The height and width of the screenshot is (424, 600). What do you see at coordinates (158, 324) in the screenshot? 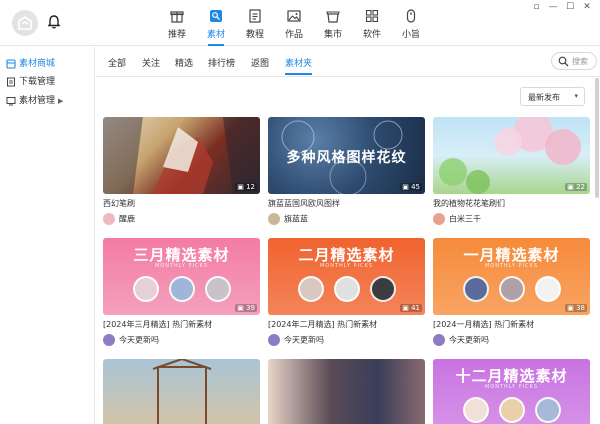
I see `card-title: [2024年三月精选] 热门新素材` at bounding box center [158, 324].